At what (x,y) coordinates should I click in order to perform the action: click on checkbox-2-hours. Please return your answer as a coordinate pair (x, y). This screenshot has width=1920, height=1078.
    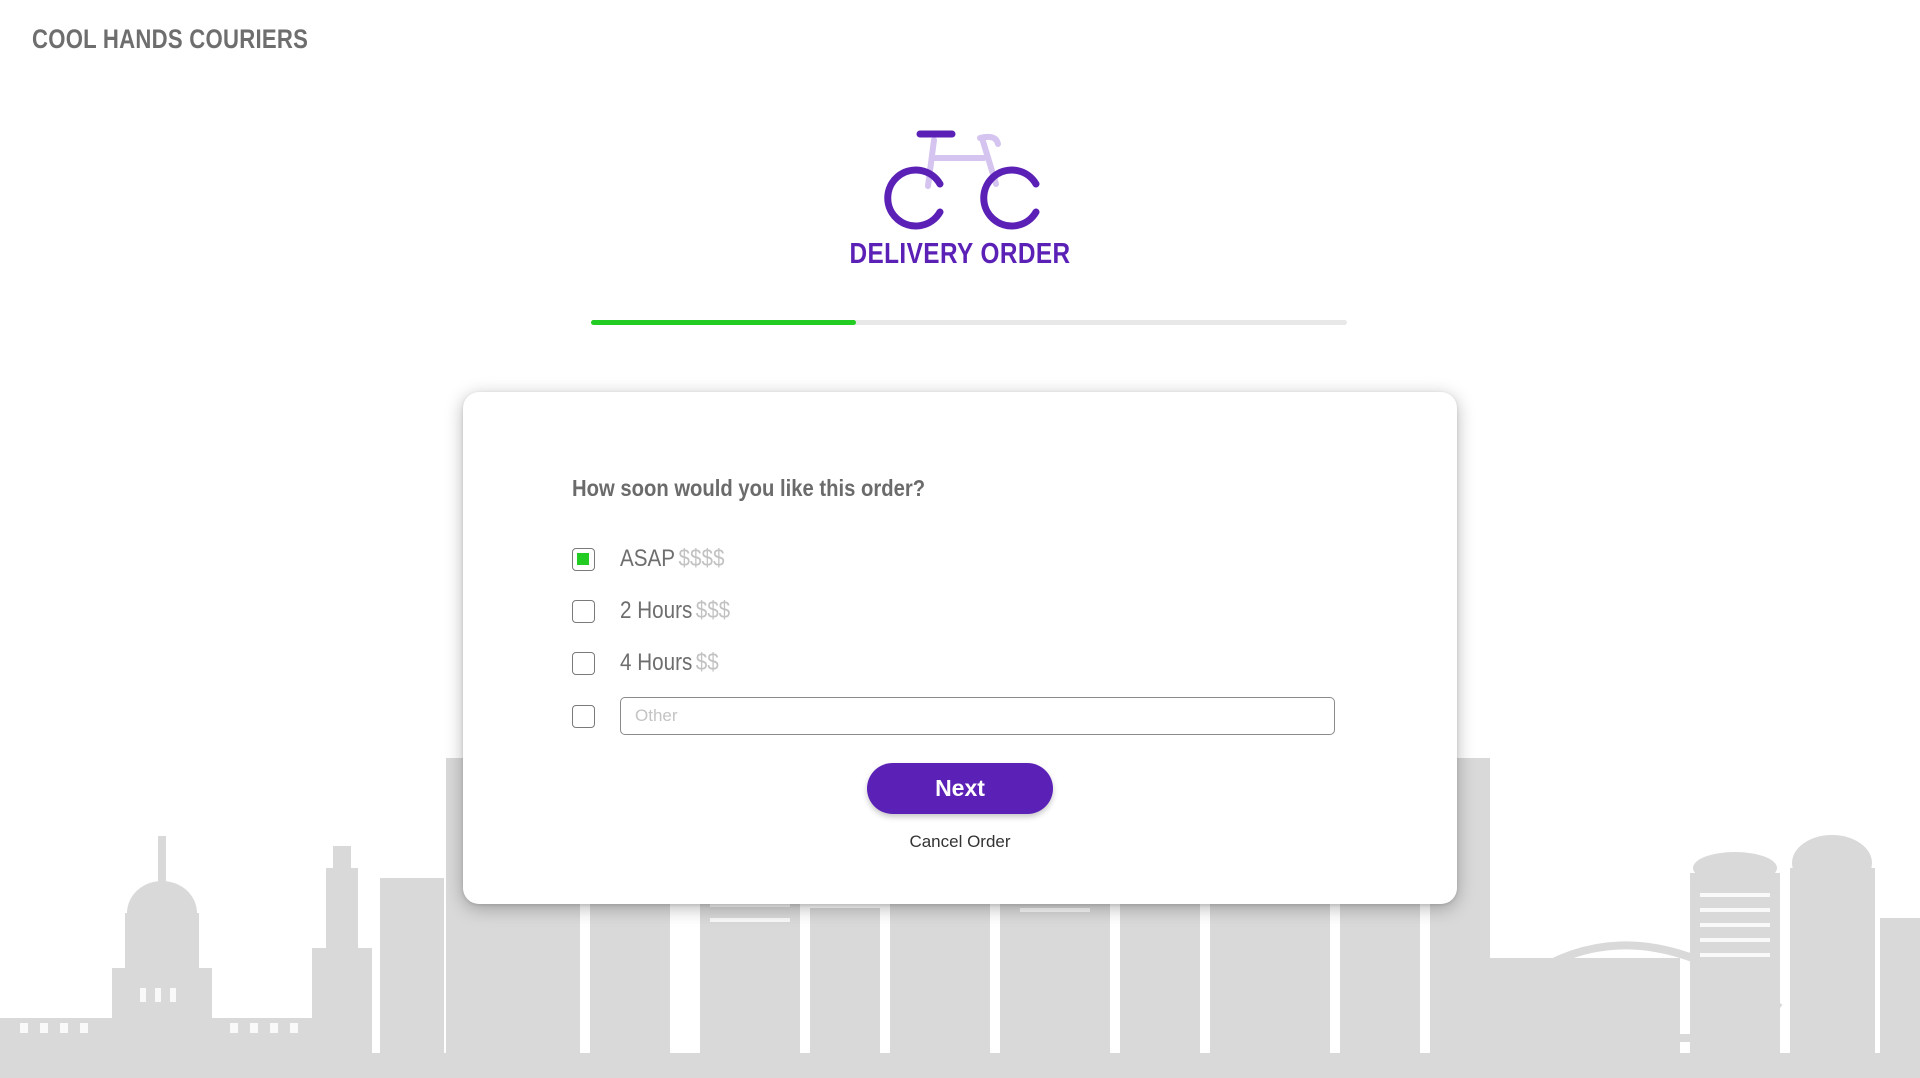
    Looking at the image, I should click on (583, 611).